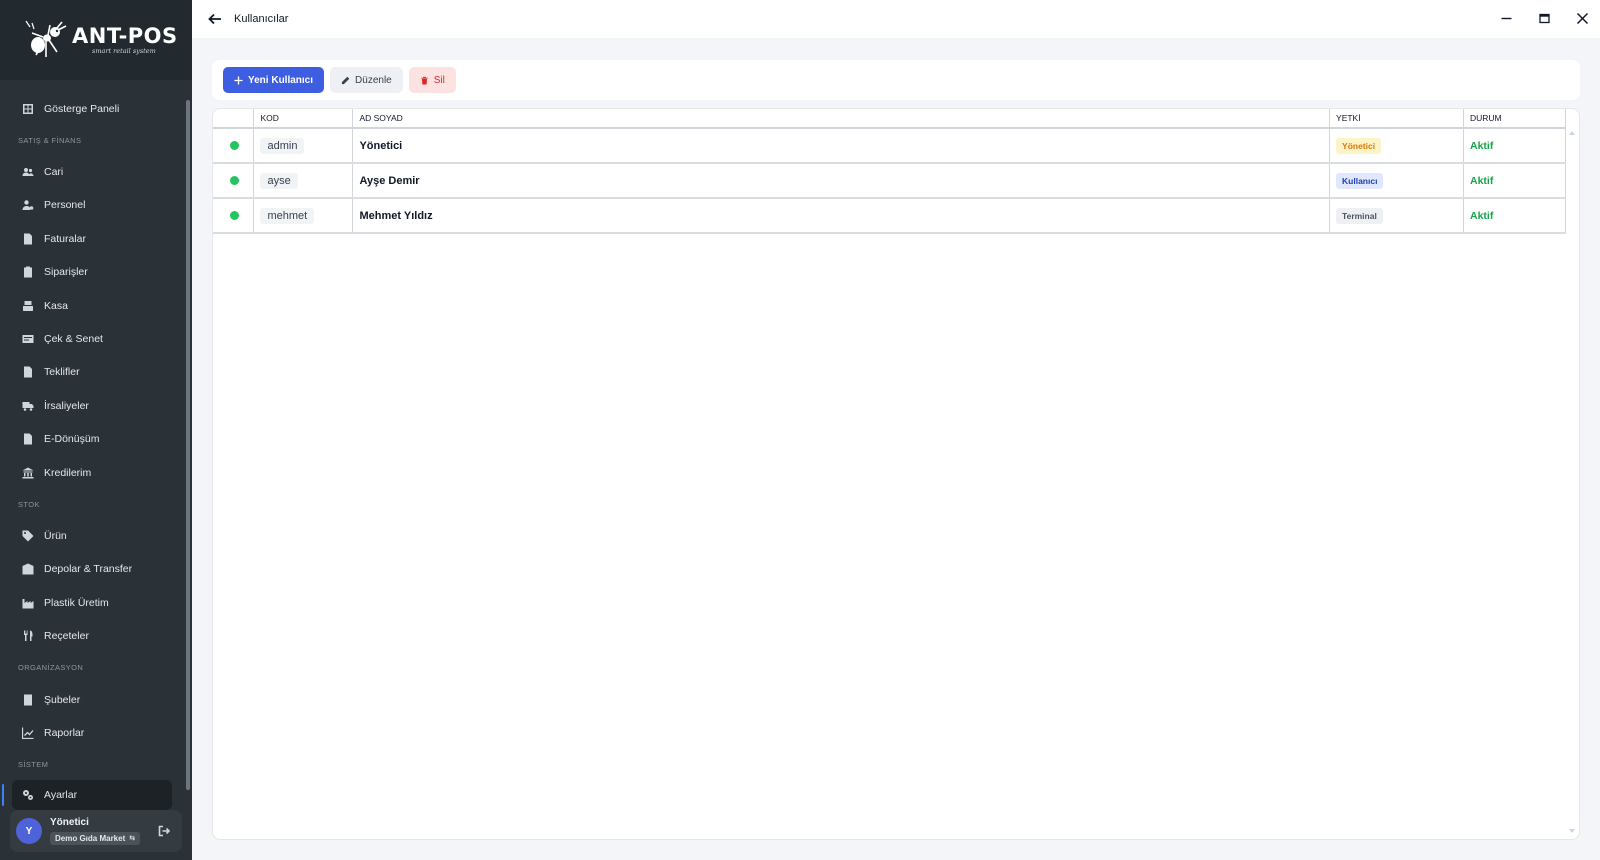 Image resolution: width=1600 pixels, height=860 pixels. Describe the element at coordinates (28, 205) in the screenshot. I see `user-gear-icon` at that location.